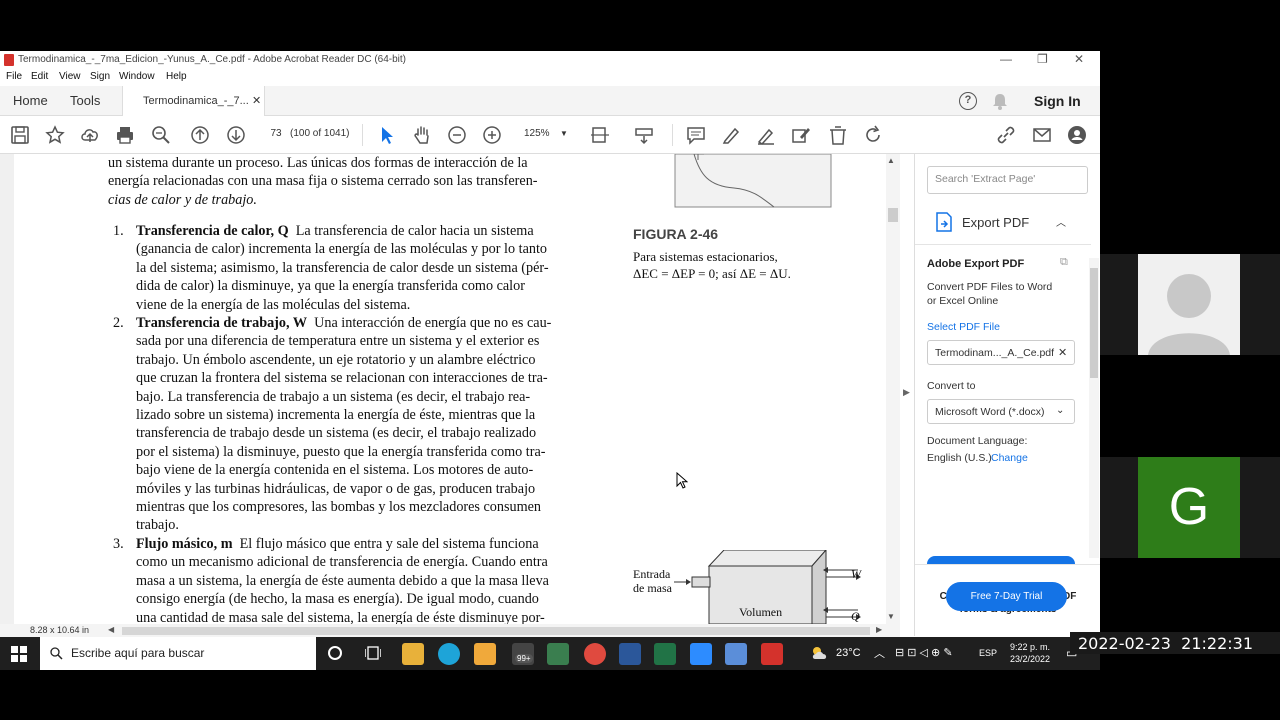 The image size is (1280, 720). Describe the element at coordinates (138, 653) in the screenshot. I see `search-placeholder: Escribe aquí para buscar` at that location.